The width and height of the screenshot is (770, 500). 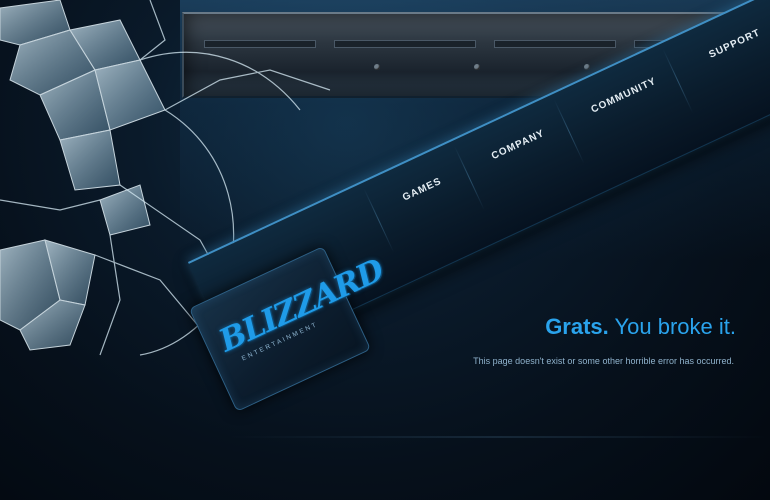 I want to click on error-headline-rest: You broke it., so click(x=675, y=326).